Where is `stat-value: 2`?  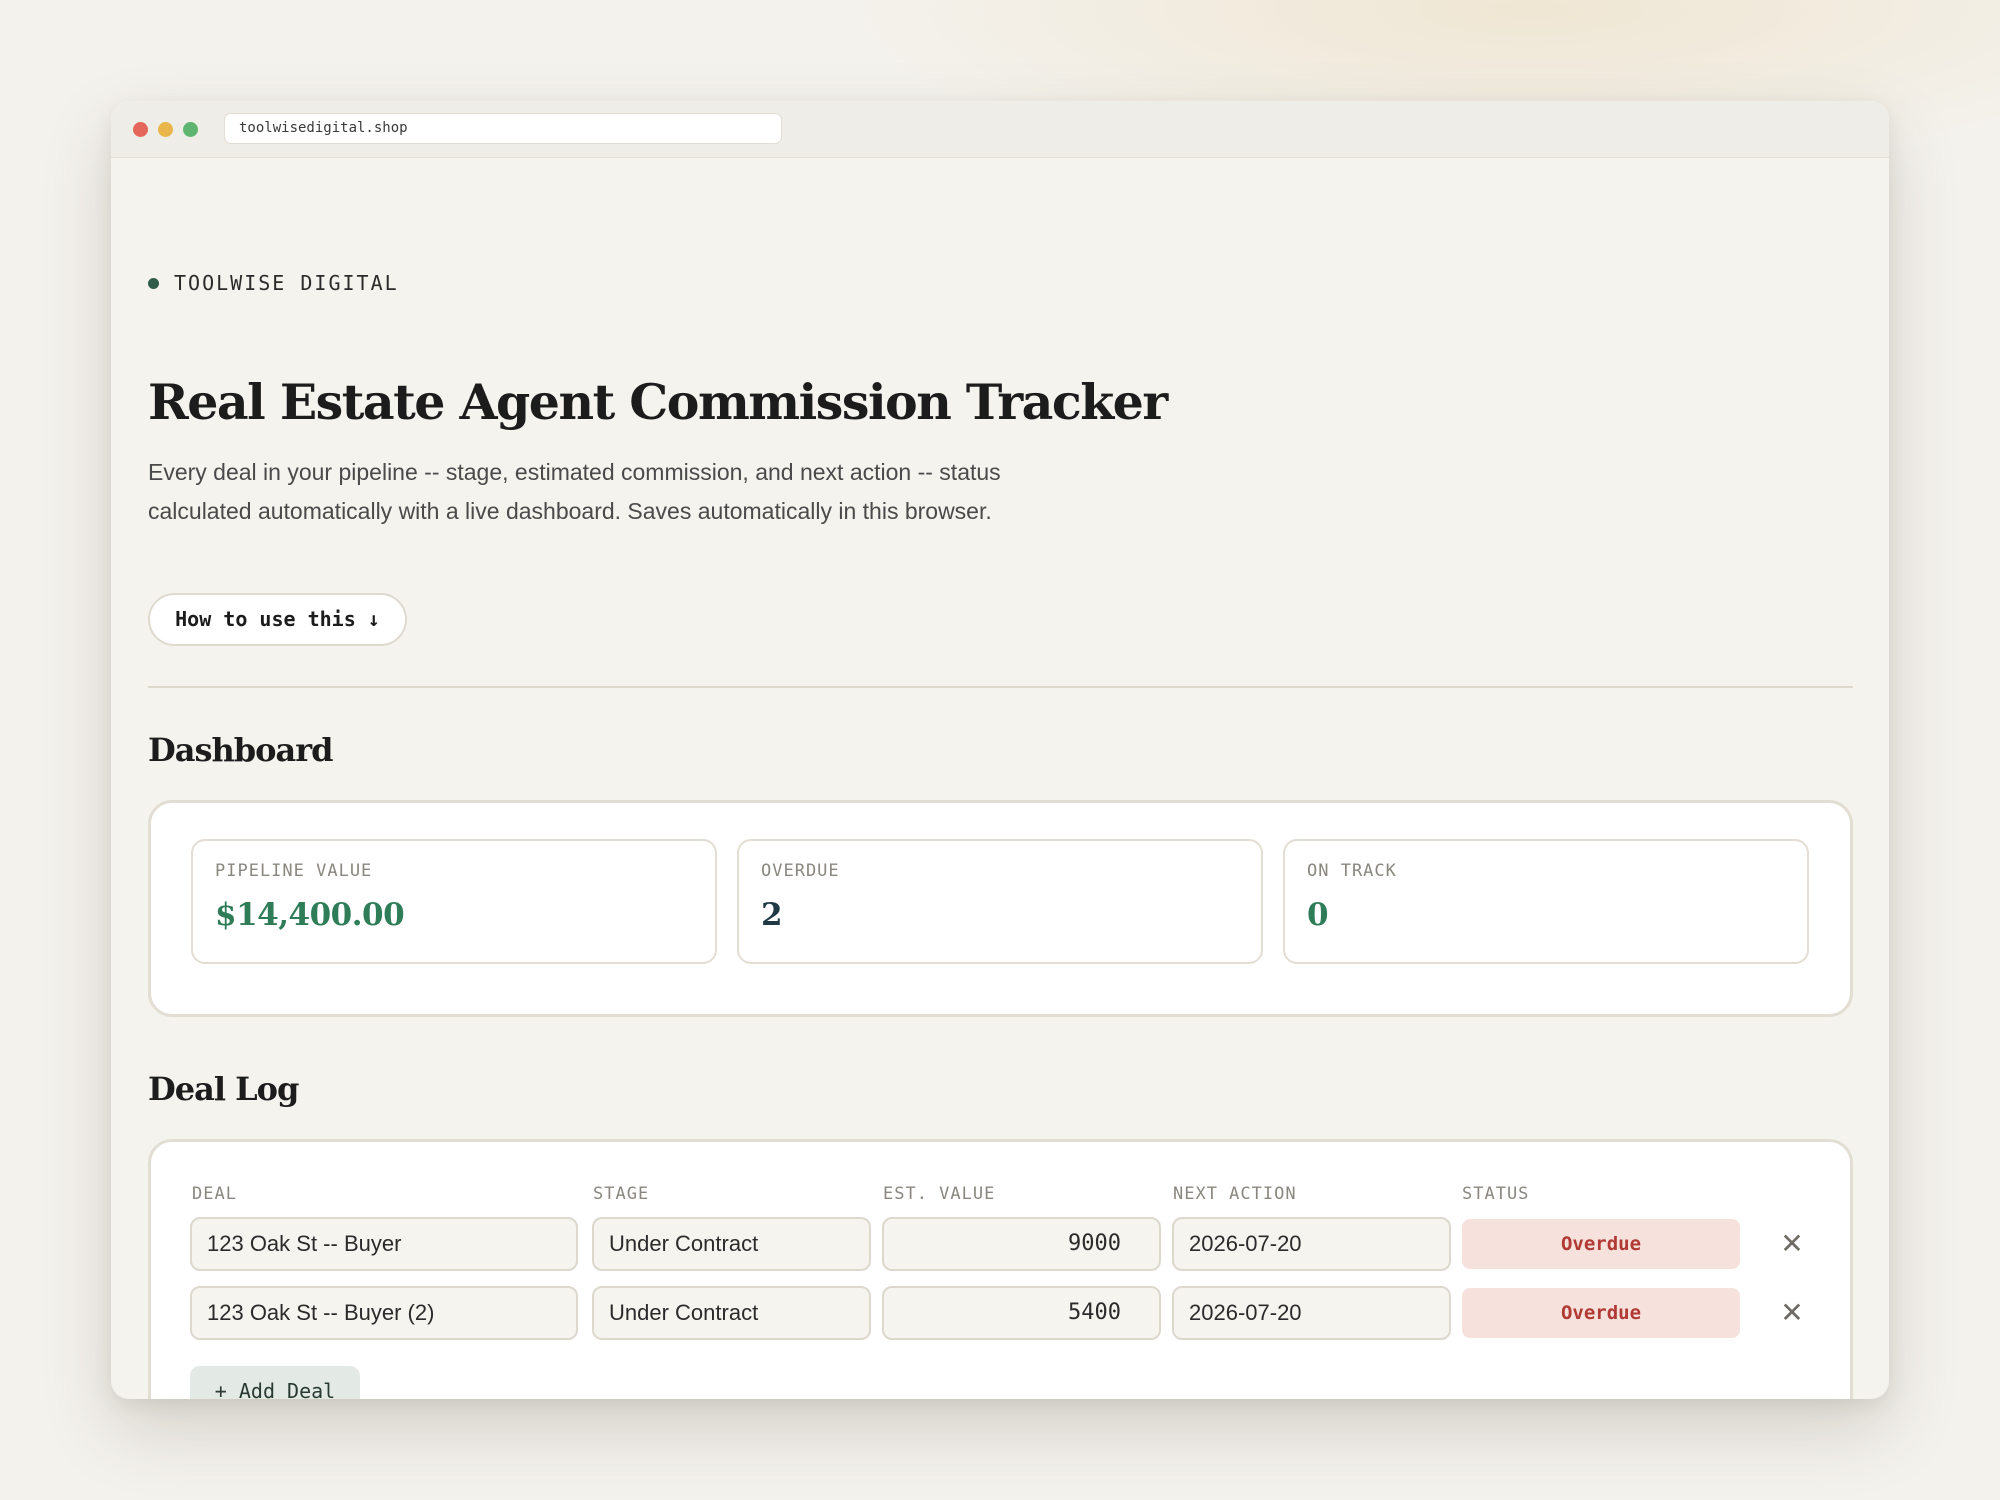 stat-value: 2 is located at coordinates (772, 915).